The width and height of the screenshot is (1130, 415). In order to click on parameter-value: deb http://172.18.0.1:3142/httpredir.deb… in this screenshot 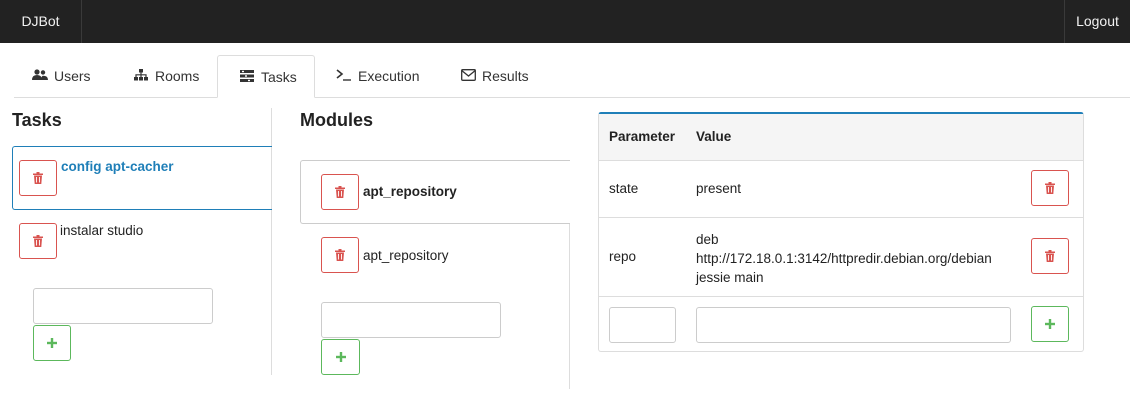, I will do `click(844, 258)`.